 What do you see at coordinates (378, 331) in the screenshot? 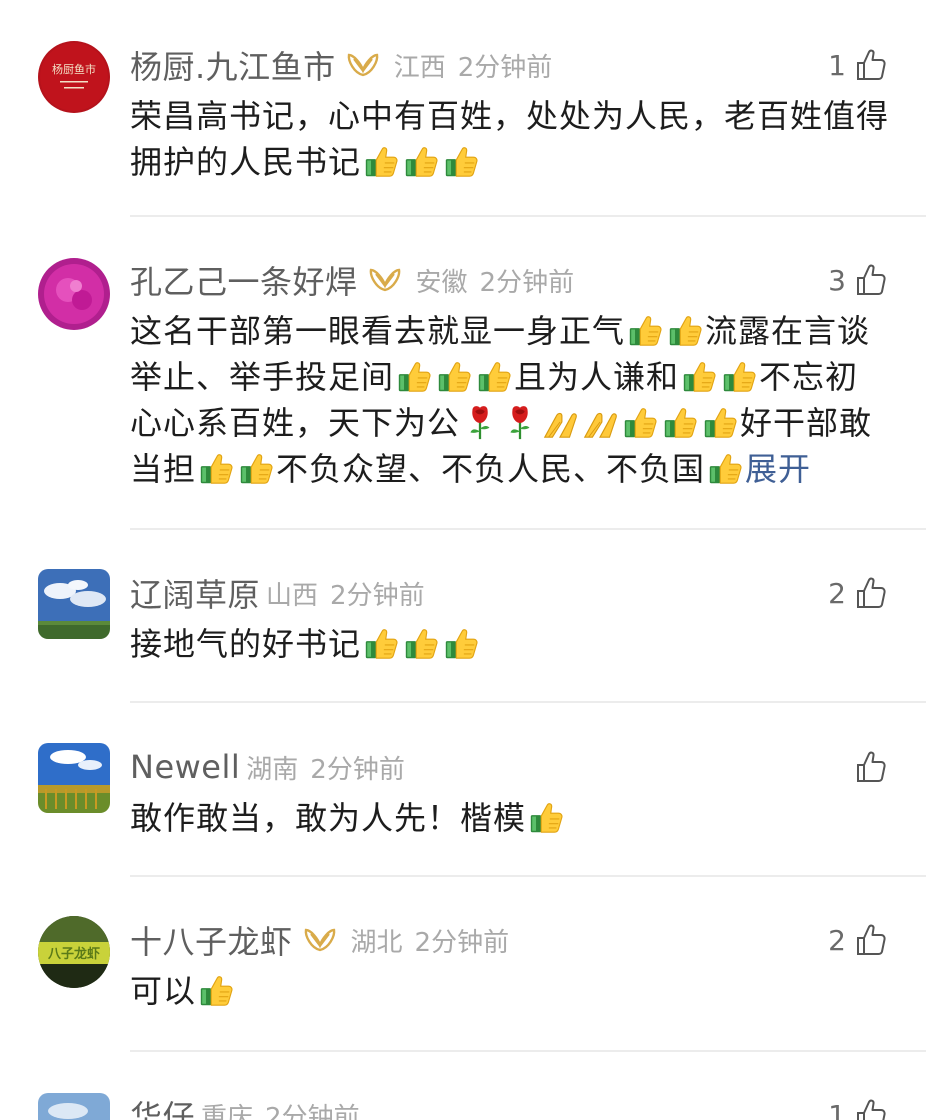
I see `text-segment: 这名干部第一眼看去就显一身正气` at bounding box center [378, 331].